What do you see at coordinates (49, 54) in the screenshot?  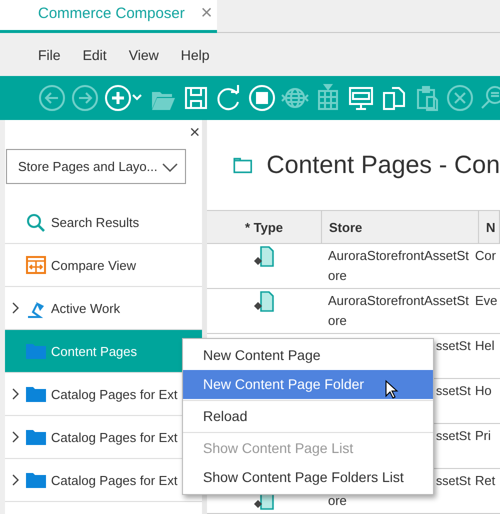 I see `menu-item: File` at bounding box center [49, 54].